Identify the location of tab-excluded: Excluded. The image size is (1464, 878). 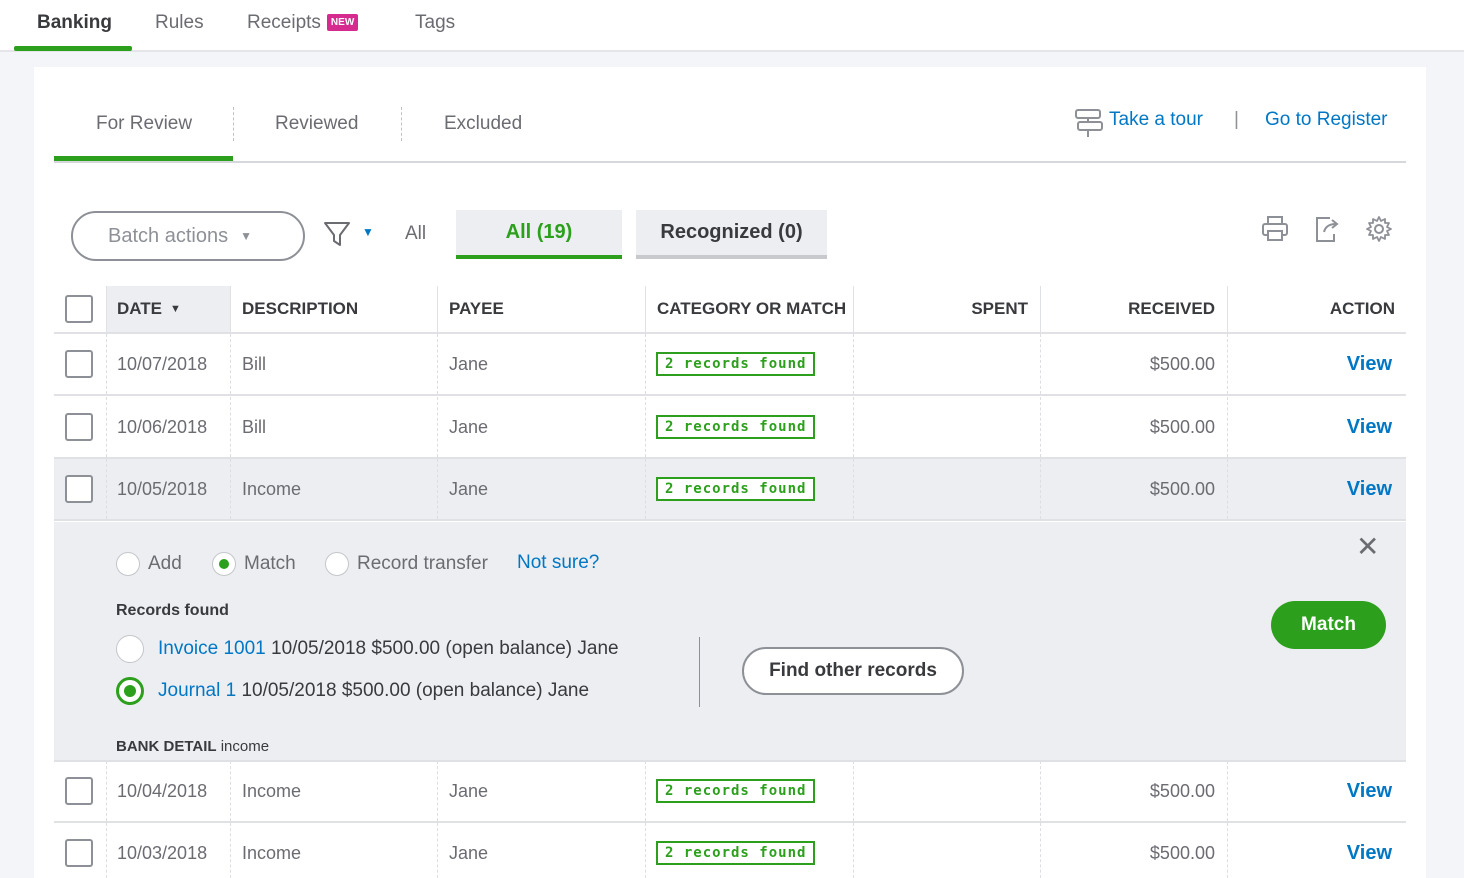
(483, 124).